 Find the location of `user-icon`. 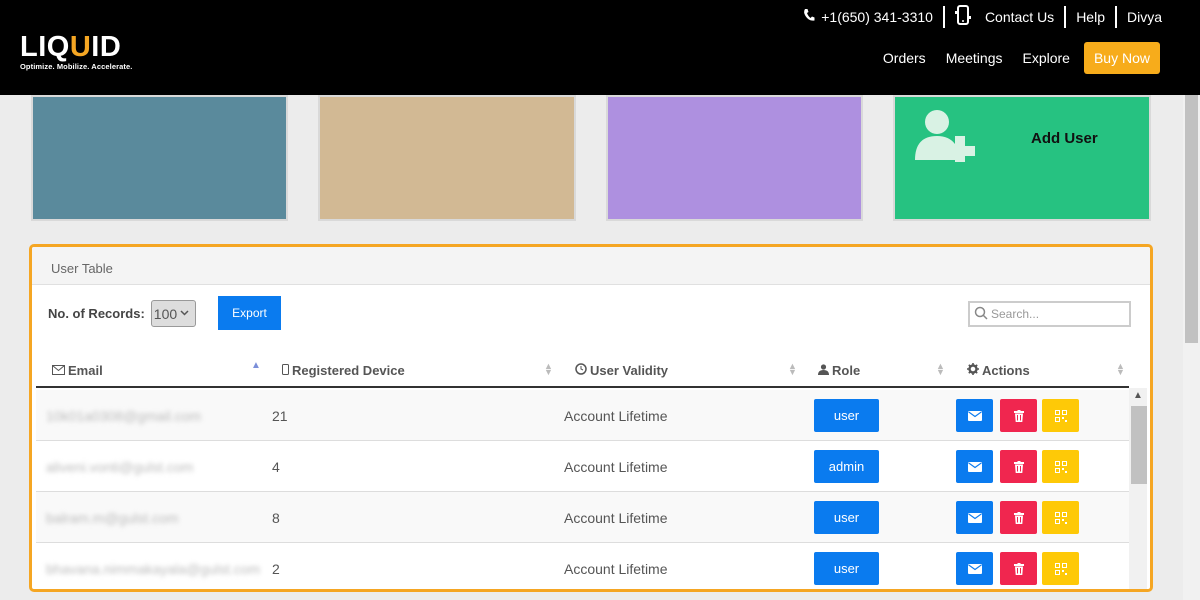

user-icon is located at coordinates (823, 370).